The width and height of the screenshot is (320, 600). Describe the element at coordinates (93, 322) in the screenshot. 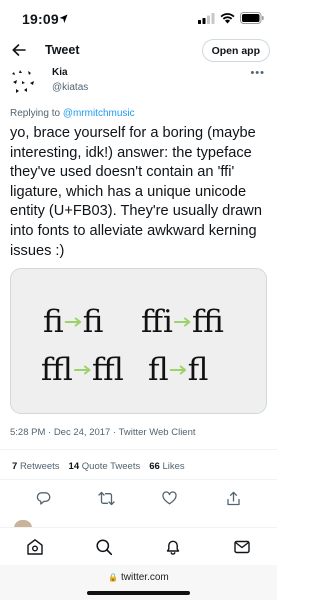

I see `ligature-result-text: ﬁ` at that location.